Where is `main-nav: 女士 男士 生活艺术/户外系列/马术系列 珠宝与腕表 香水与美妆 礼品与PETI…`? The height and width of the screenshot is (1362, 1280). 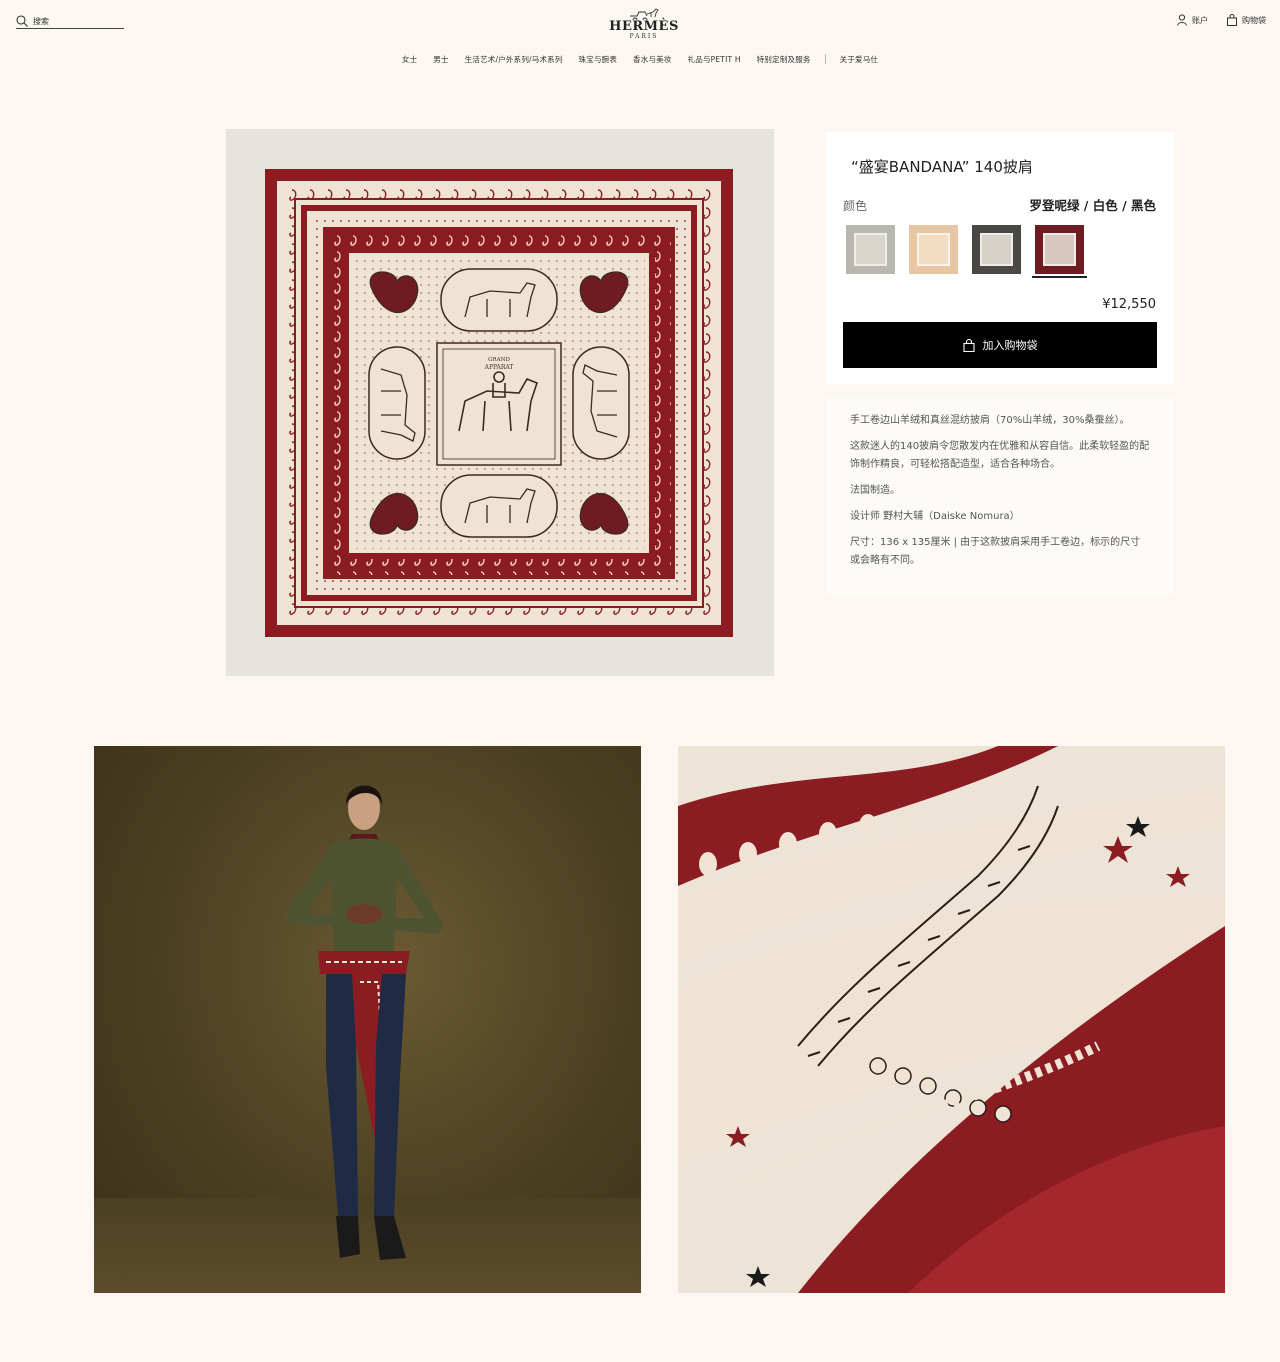
main-nav: 女士 男士 生活艺术/户外系列/马术系列 珠宝与腕表 香水与美妆 礼品与PETI… is located at coordinates (640, 59).